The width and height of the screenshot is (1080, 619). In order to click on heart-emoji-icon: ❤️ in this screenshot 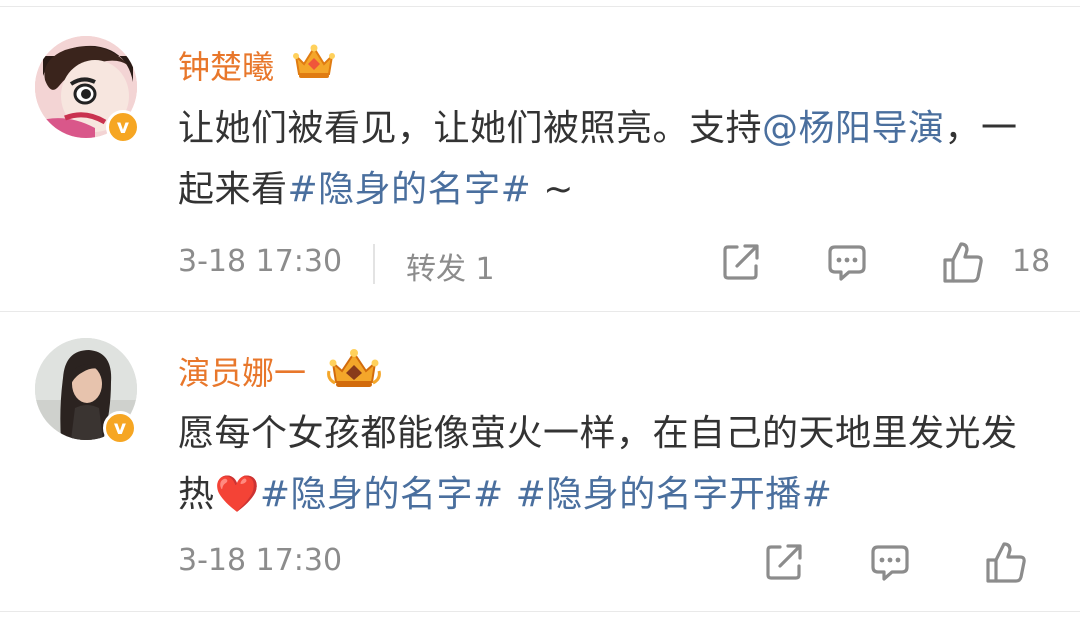, I will do `click(237, 494)`.